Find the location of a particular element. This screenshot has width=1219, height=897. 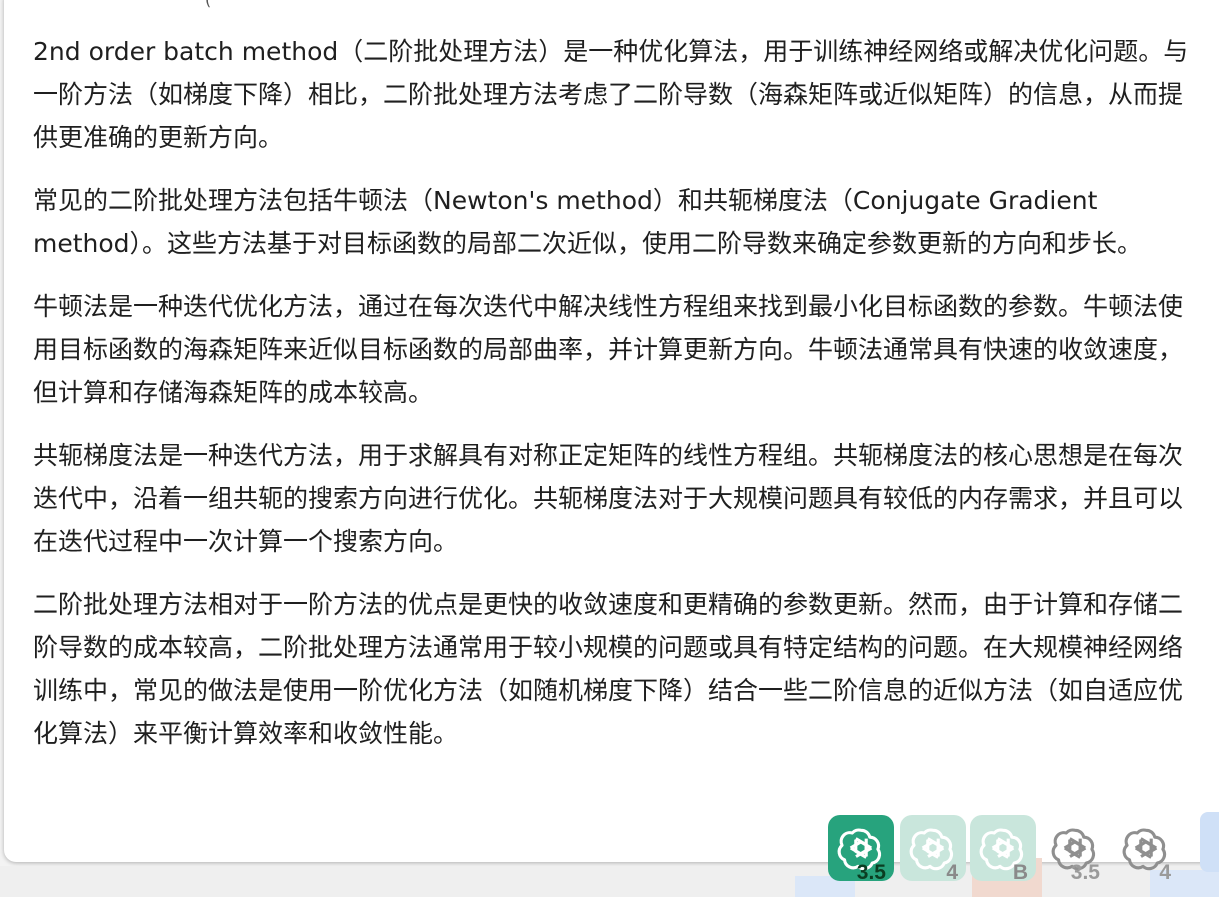

top-partial-text: ( is located at coordinates (208, 4).